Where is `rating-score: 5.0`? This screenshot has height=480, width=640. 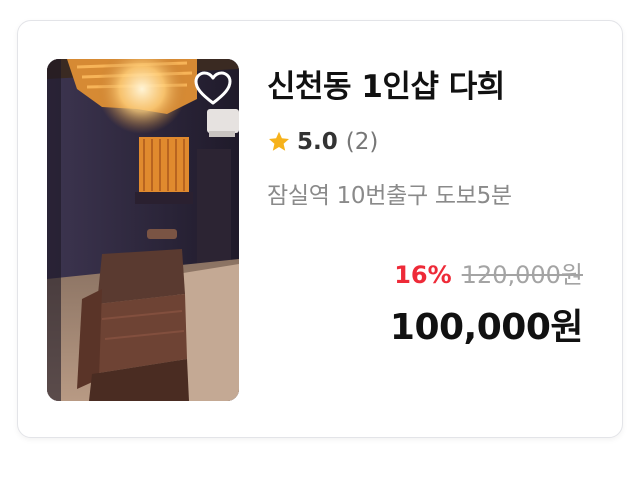 rating-score: 5.0 is located at coordinates (317, 142).